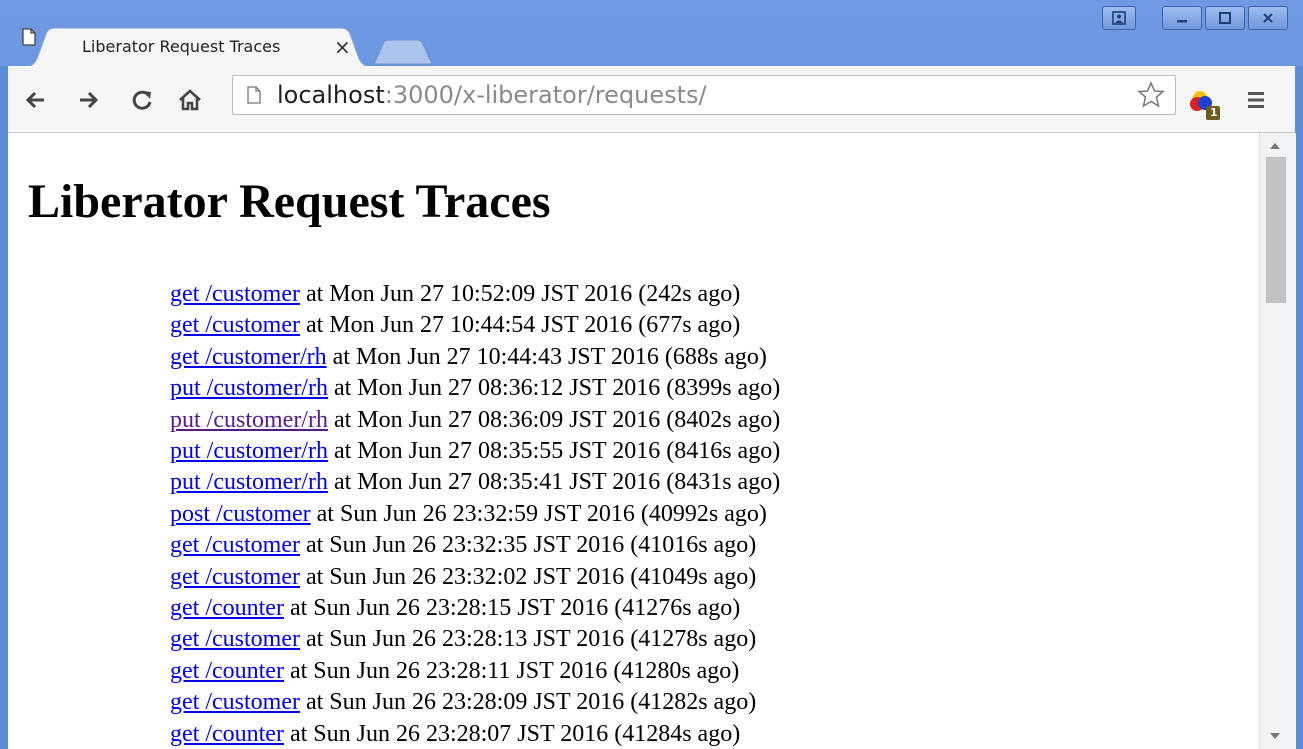  What do you see at coordinates (342, 47) in the screenshot?
I see `tab-close-button: ×` at bounding box center [342, 47].